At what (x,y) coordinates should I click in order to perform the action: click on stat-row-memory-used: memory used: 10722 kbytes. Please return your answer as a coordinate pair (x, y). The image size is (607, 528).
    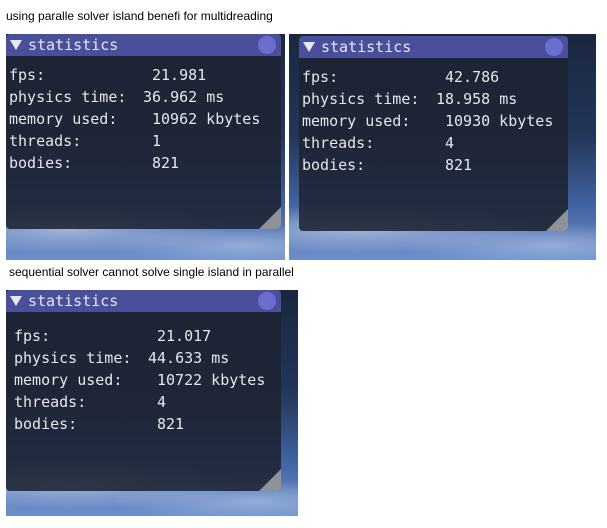
    Looking at the image, I should click on (139, 380).